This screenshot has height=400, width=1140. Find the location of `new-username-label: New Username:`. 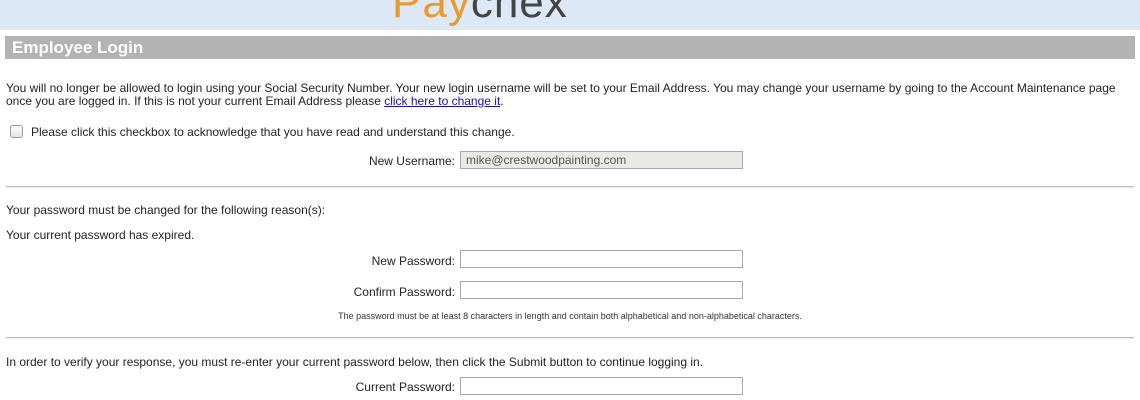

new-username-label: New Username: is located at coordinates (411, 161).